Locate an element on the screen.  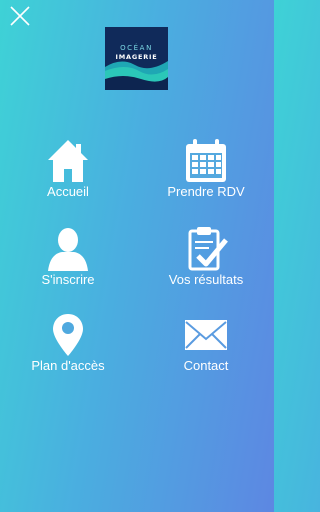
menu-item-plan-acces: Plan d'accès is located at coordinates (68, 342).